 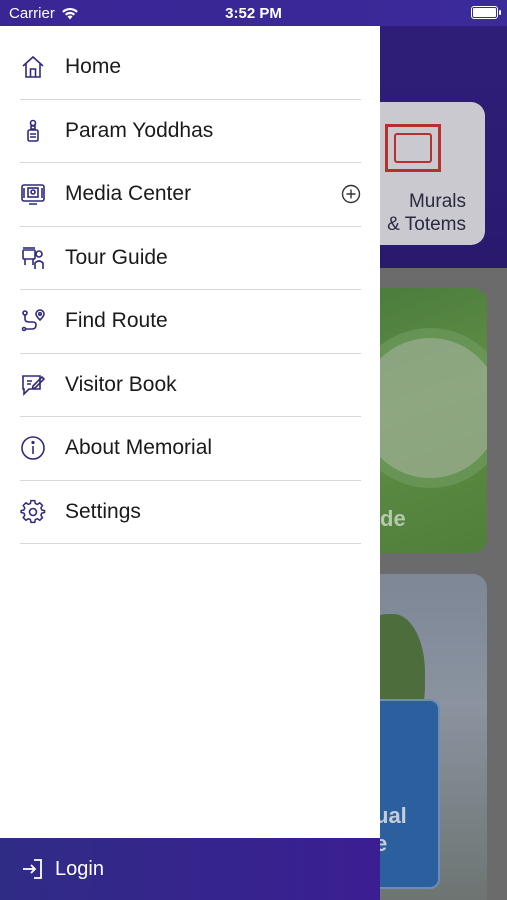 What do you see at coordinates (393, 518) in the screenshot?
I see `aerial-card-text: de` at bounding box center [393, 518].